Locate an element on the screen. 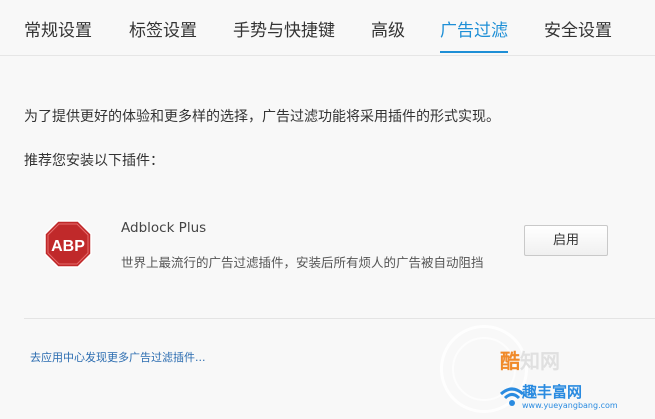 This screenshot has width=655, height=419. divider is located at coordinates (339, 318).